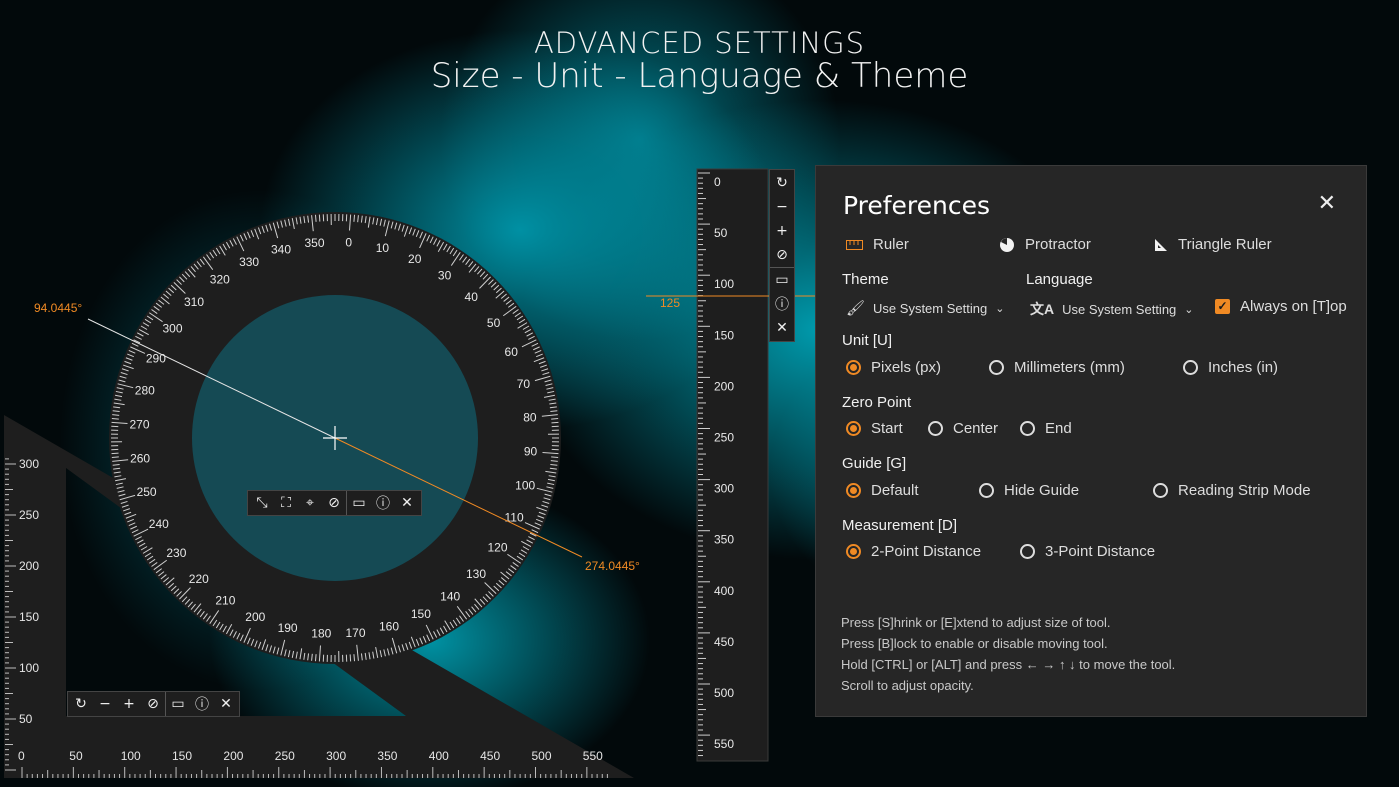 The height and width of the screenshot is (787, 1399). I want to click on zero-option-end: End, so click(1046, 428).